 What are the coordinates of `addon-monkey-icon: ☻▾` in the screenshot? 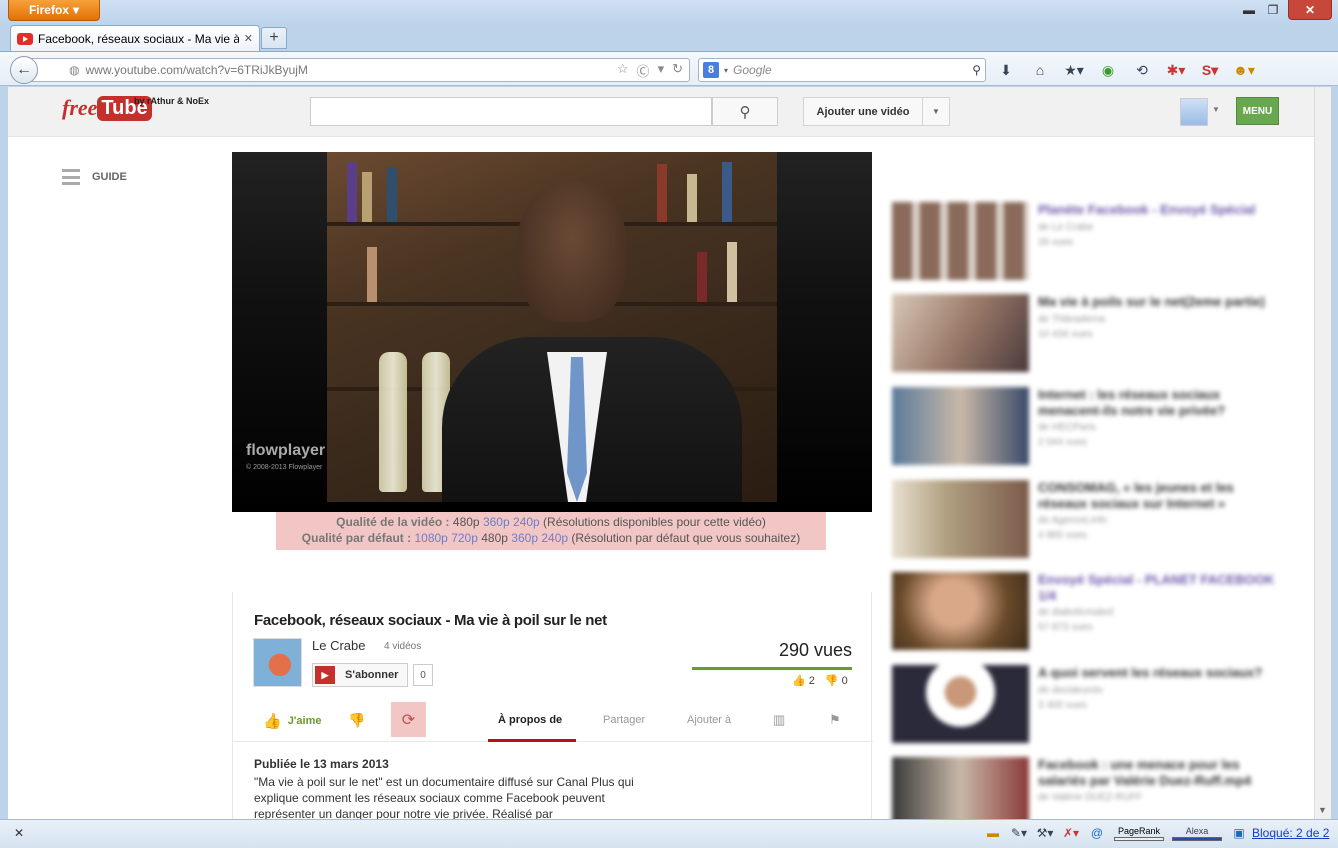 It's located at (1244, 70).